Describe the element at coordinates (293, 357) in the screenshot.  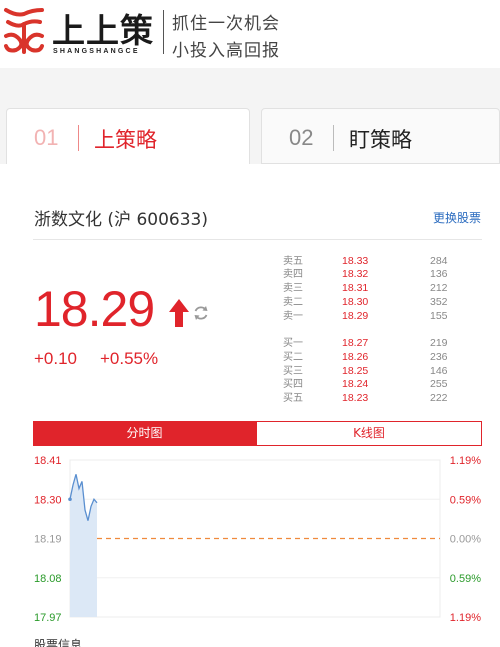
I see `bid-label: 买二` at that location.